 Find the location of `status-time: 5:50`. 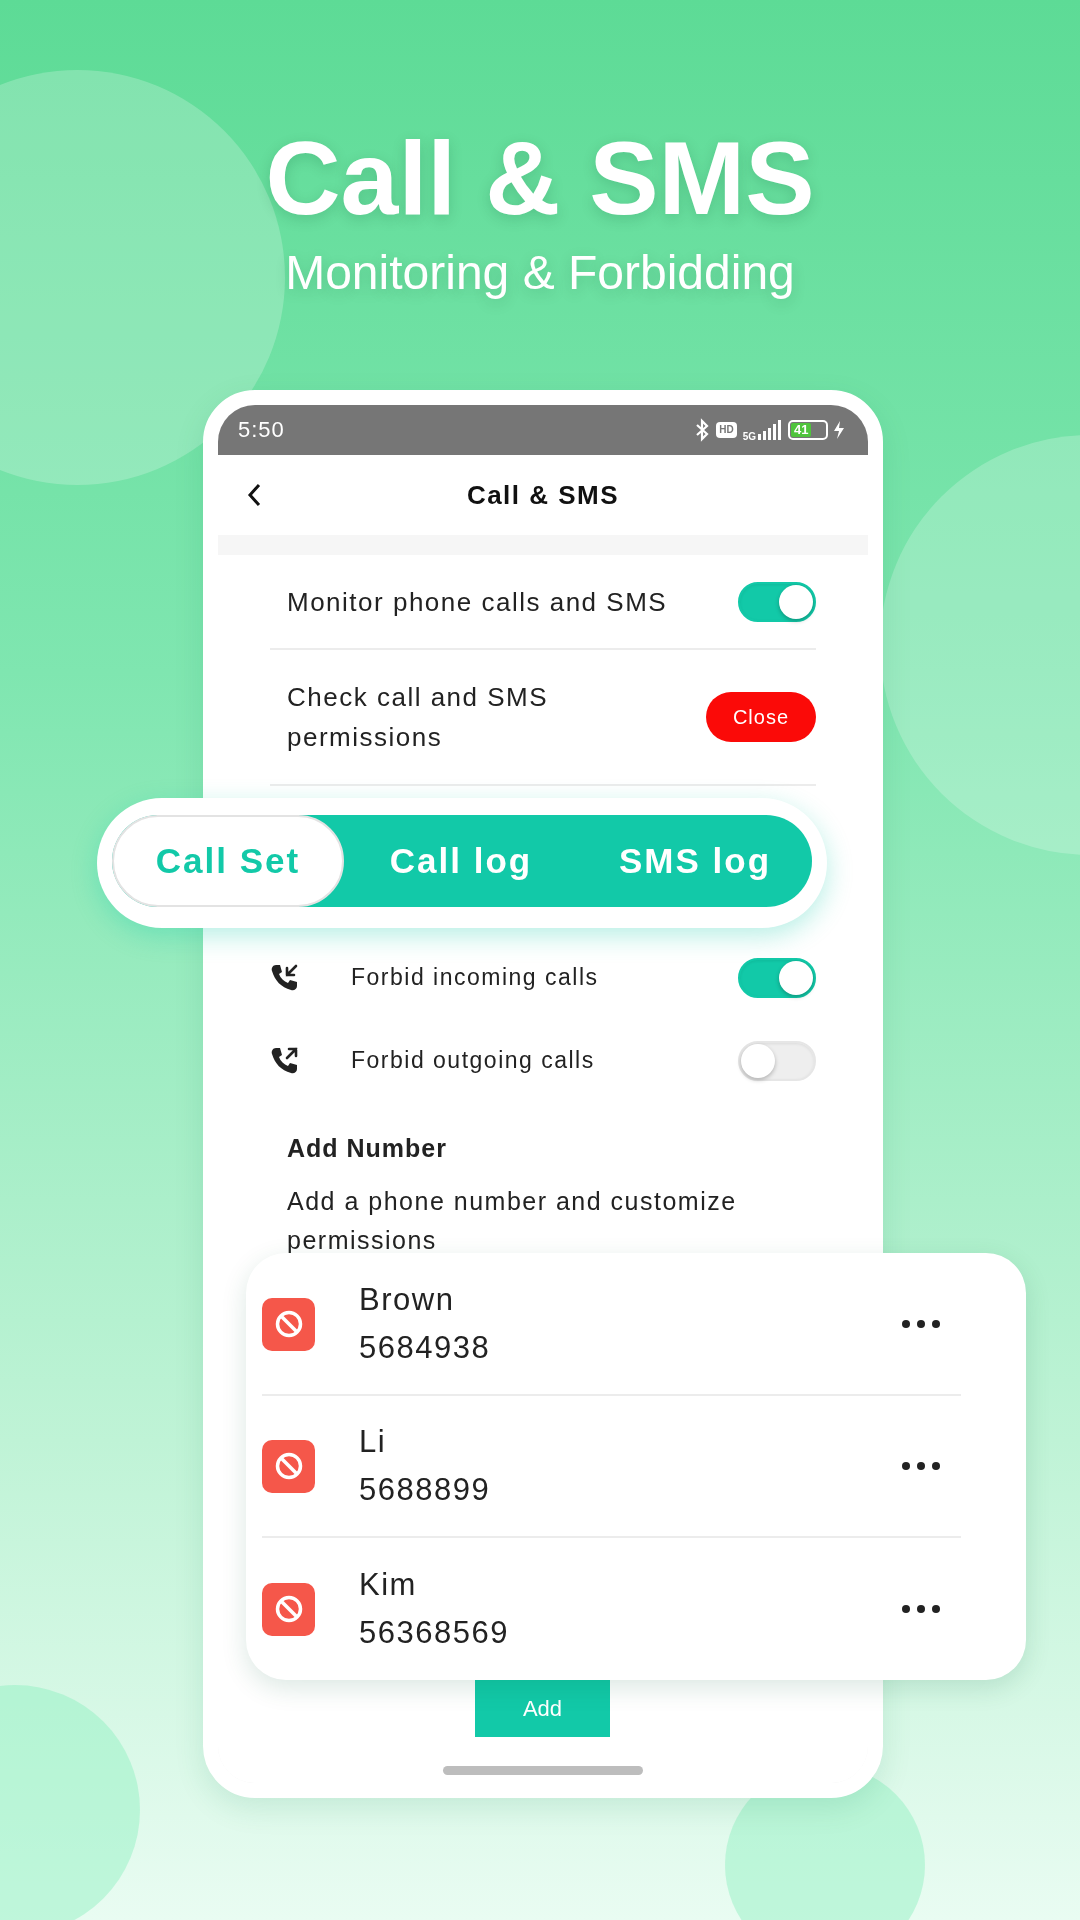

status-time: 5:50 is located at coordinates (261, 430).